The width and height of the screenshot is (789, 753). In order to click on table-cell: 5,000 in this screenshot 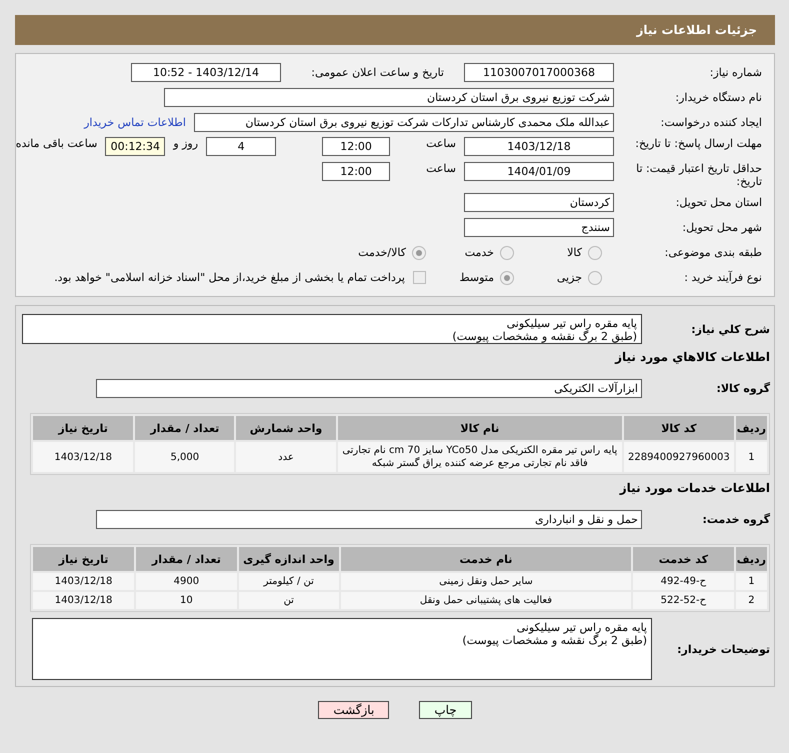, I will do `click(184, 457)`.